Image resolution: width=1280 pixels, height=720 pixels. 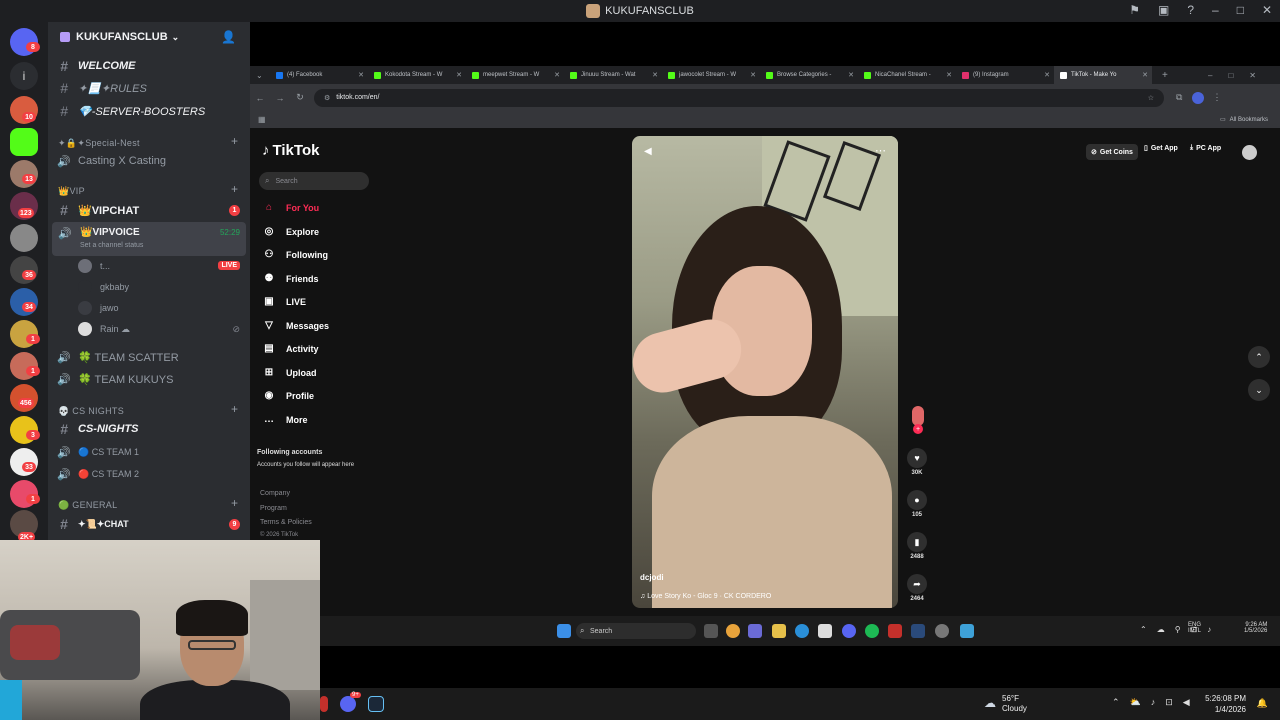 What do you see at coordinates (91, 411) in the screenshot?
I see `category-cs-nights: 💀 CS NIGHTS` at bounding box center [91, 411].